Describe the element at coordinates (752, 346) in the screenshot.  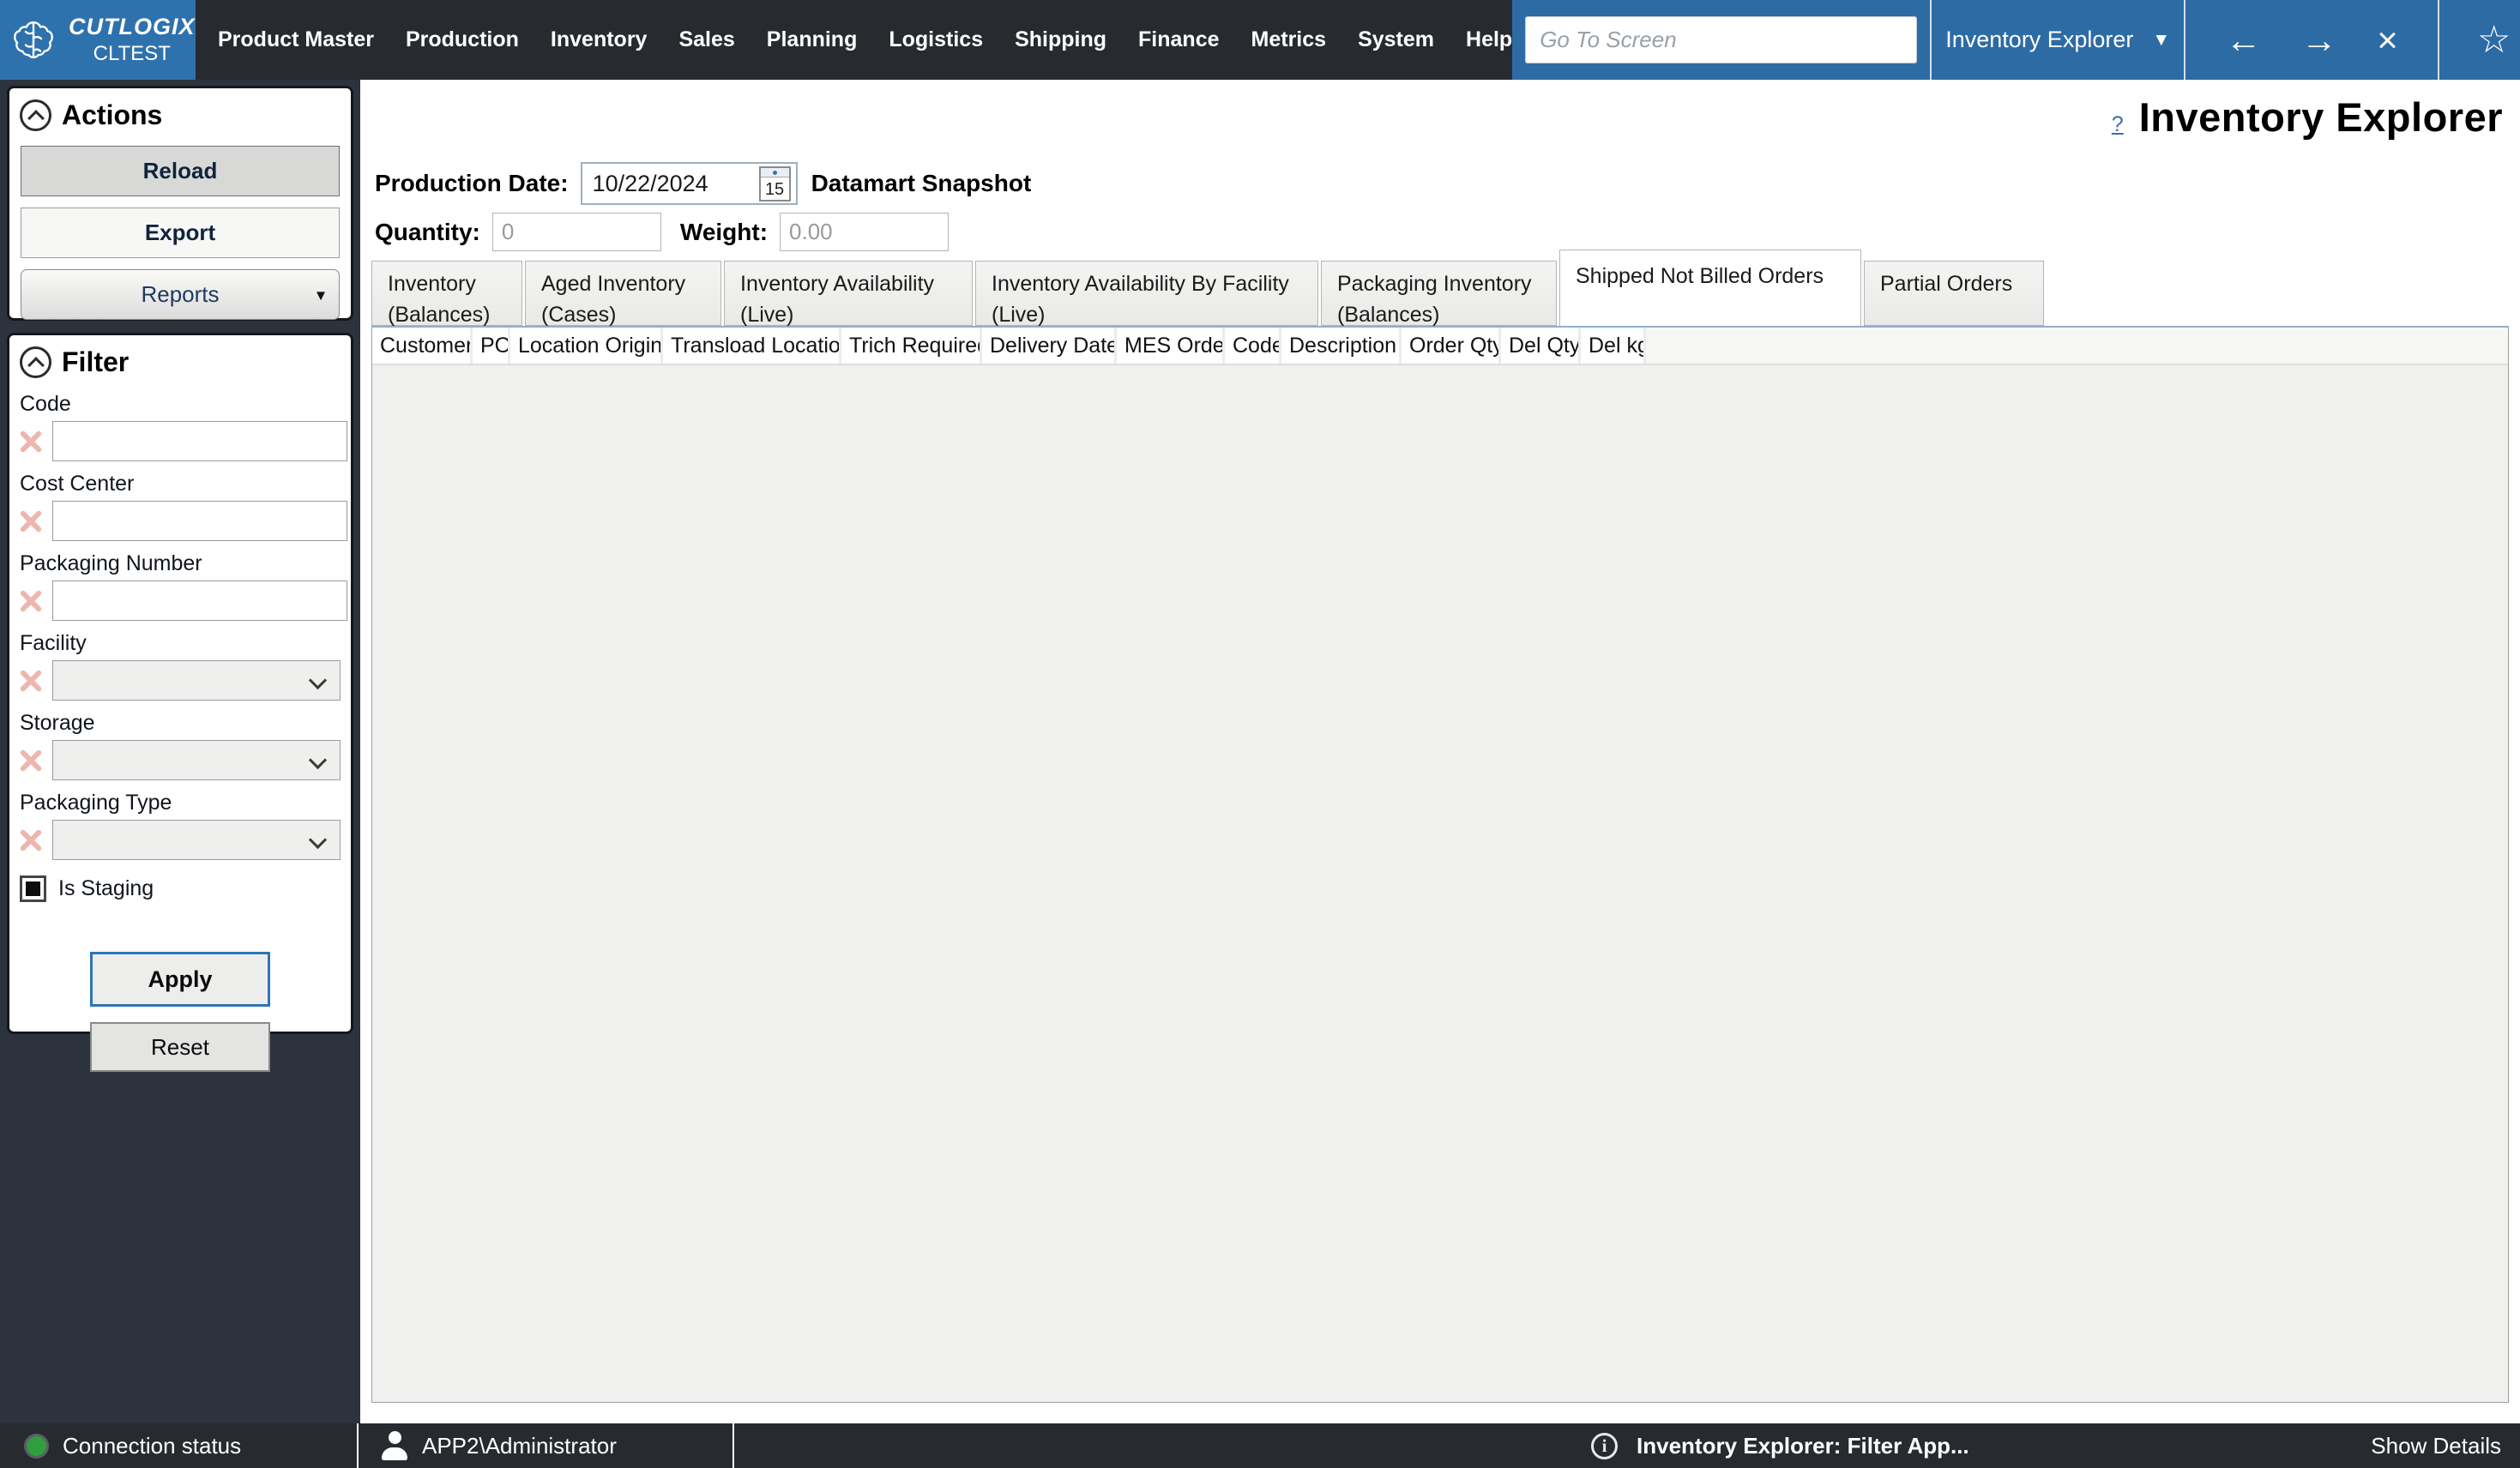
I see `column-header-transload-location: Transload Location` at that location.